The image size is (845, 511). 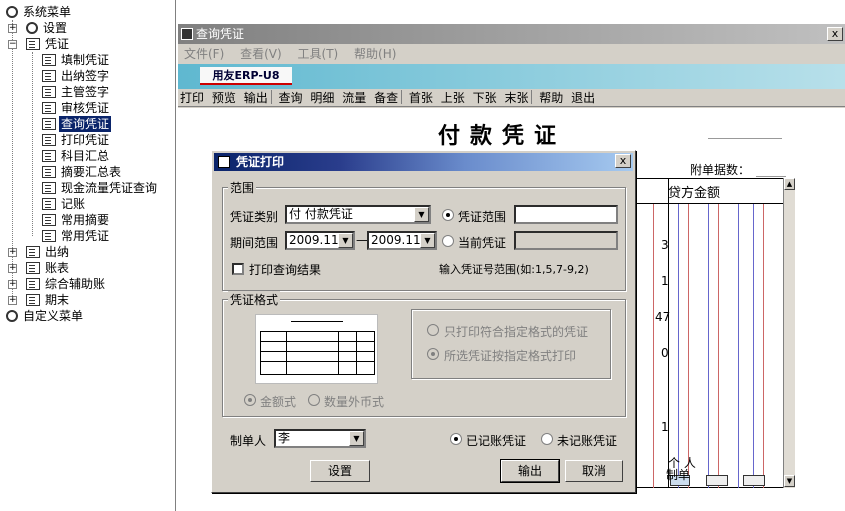 What do you see at coordinates (547, 439) in the screenshot?
I see `unposted-radio` at bounding box center [547, 439].